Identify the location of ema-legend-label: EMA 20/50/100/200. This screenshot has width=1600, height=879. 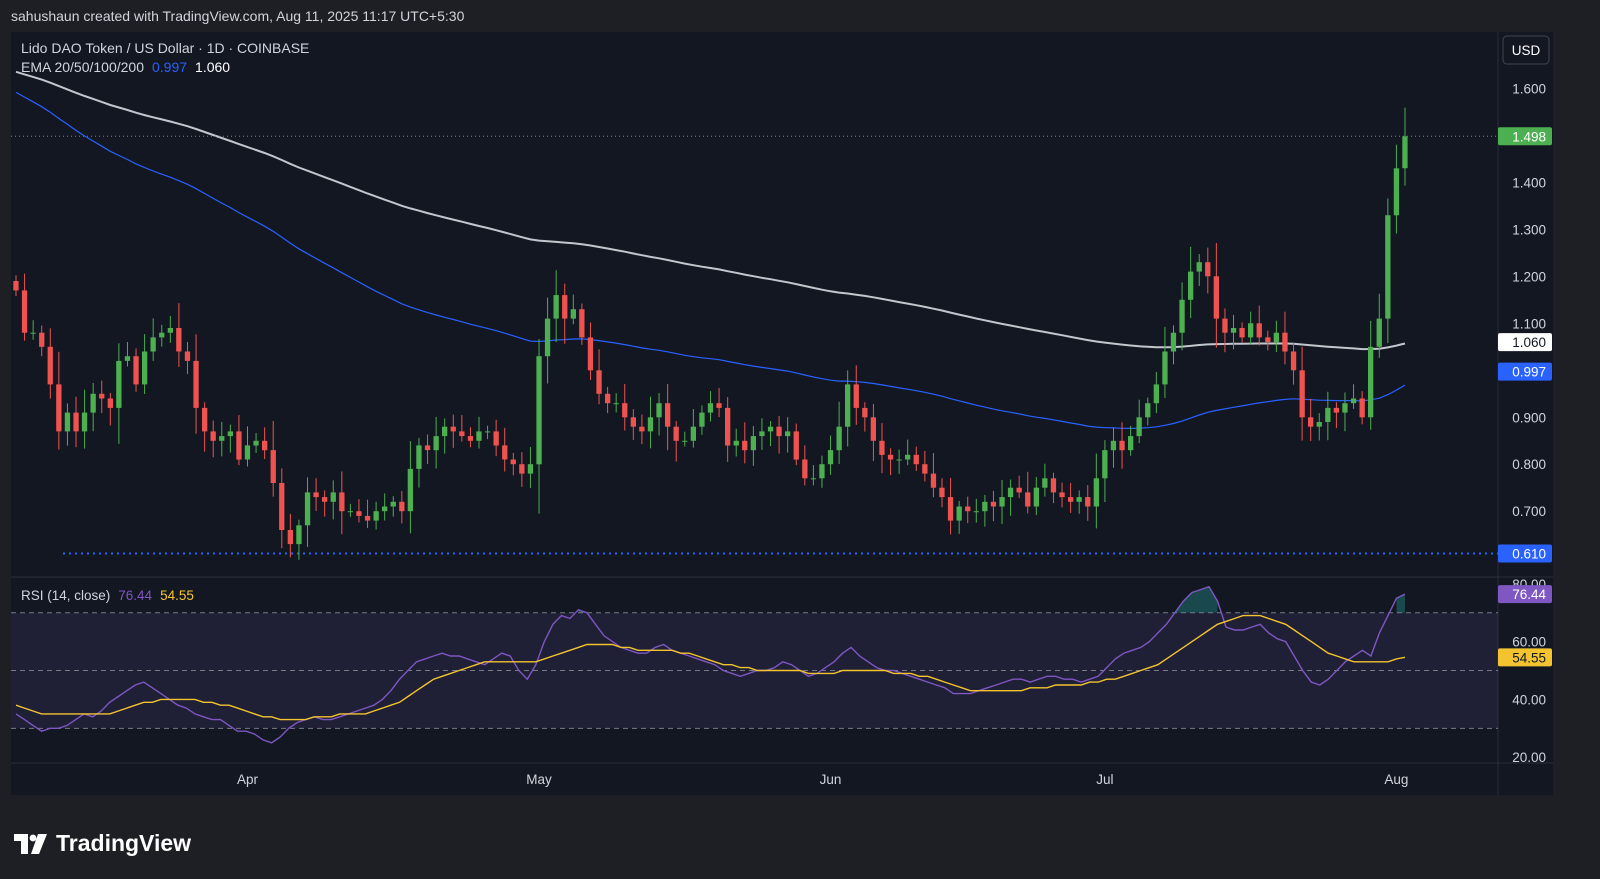
(82, 67).